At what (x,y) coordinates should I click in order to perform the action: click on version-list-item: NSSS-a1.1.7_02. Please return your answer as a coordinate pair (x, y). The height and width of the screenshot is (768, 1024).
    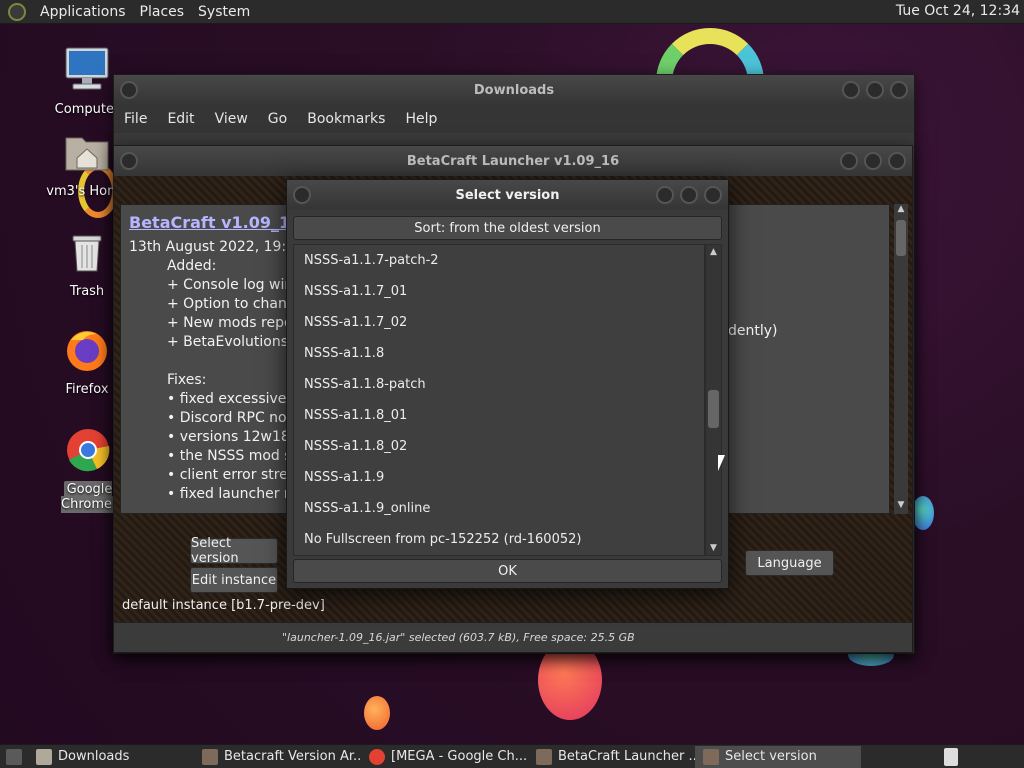
    Looking at the image, I should click on (499, 322).